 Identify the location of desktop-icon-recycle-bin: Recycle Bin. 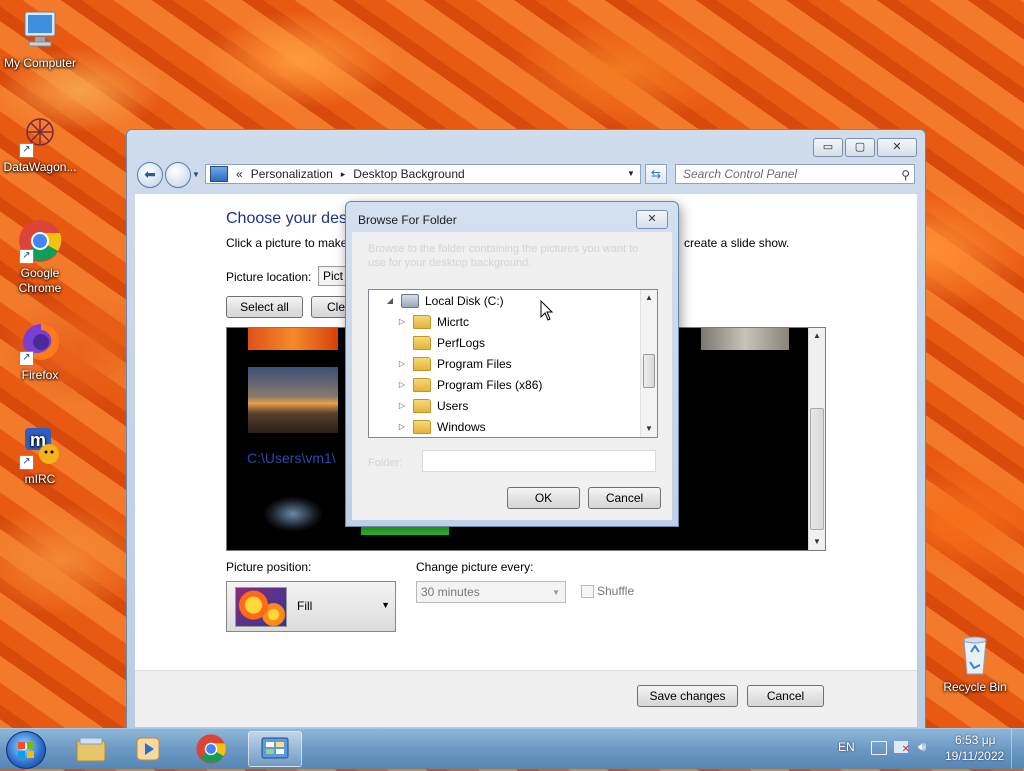
(975, 663).